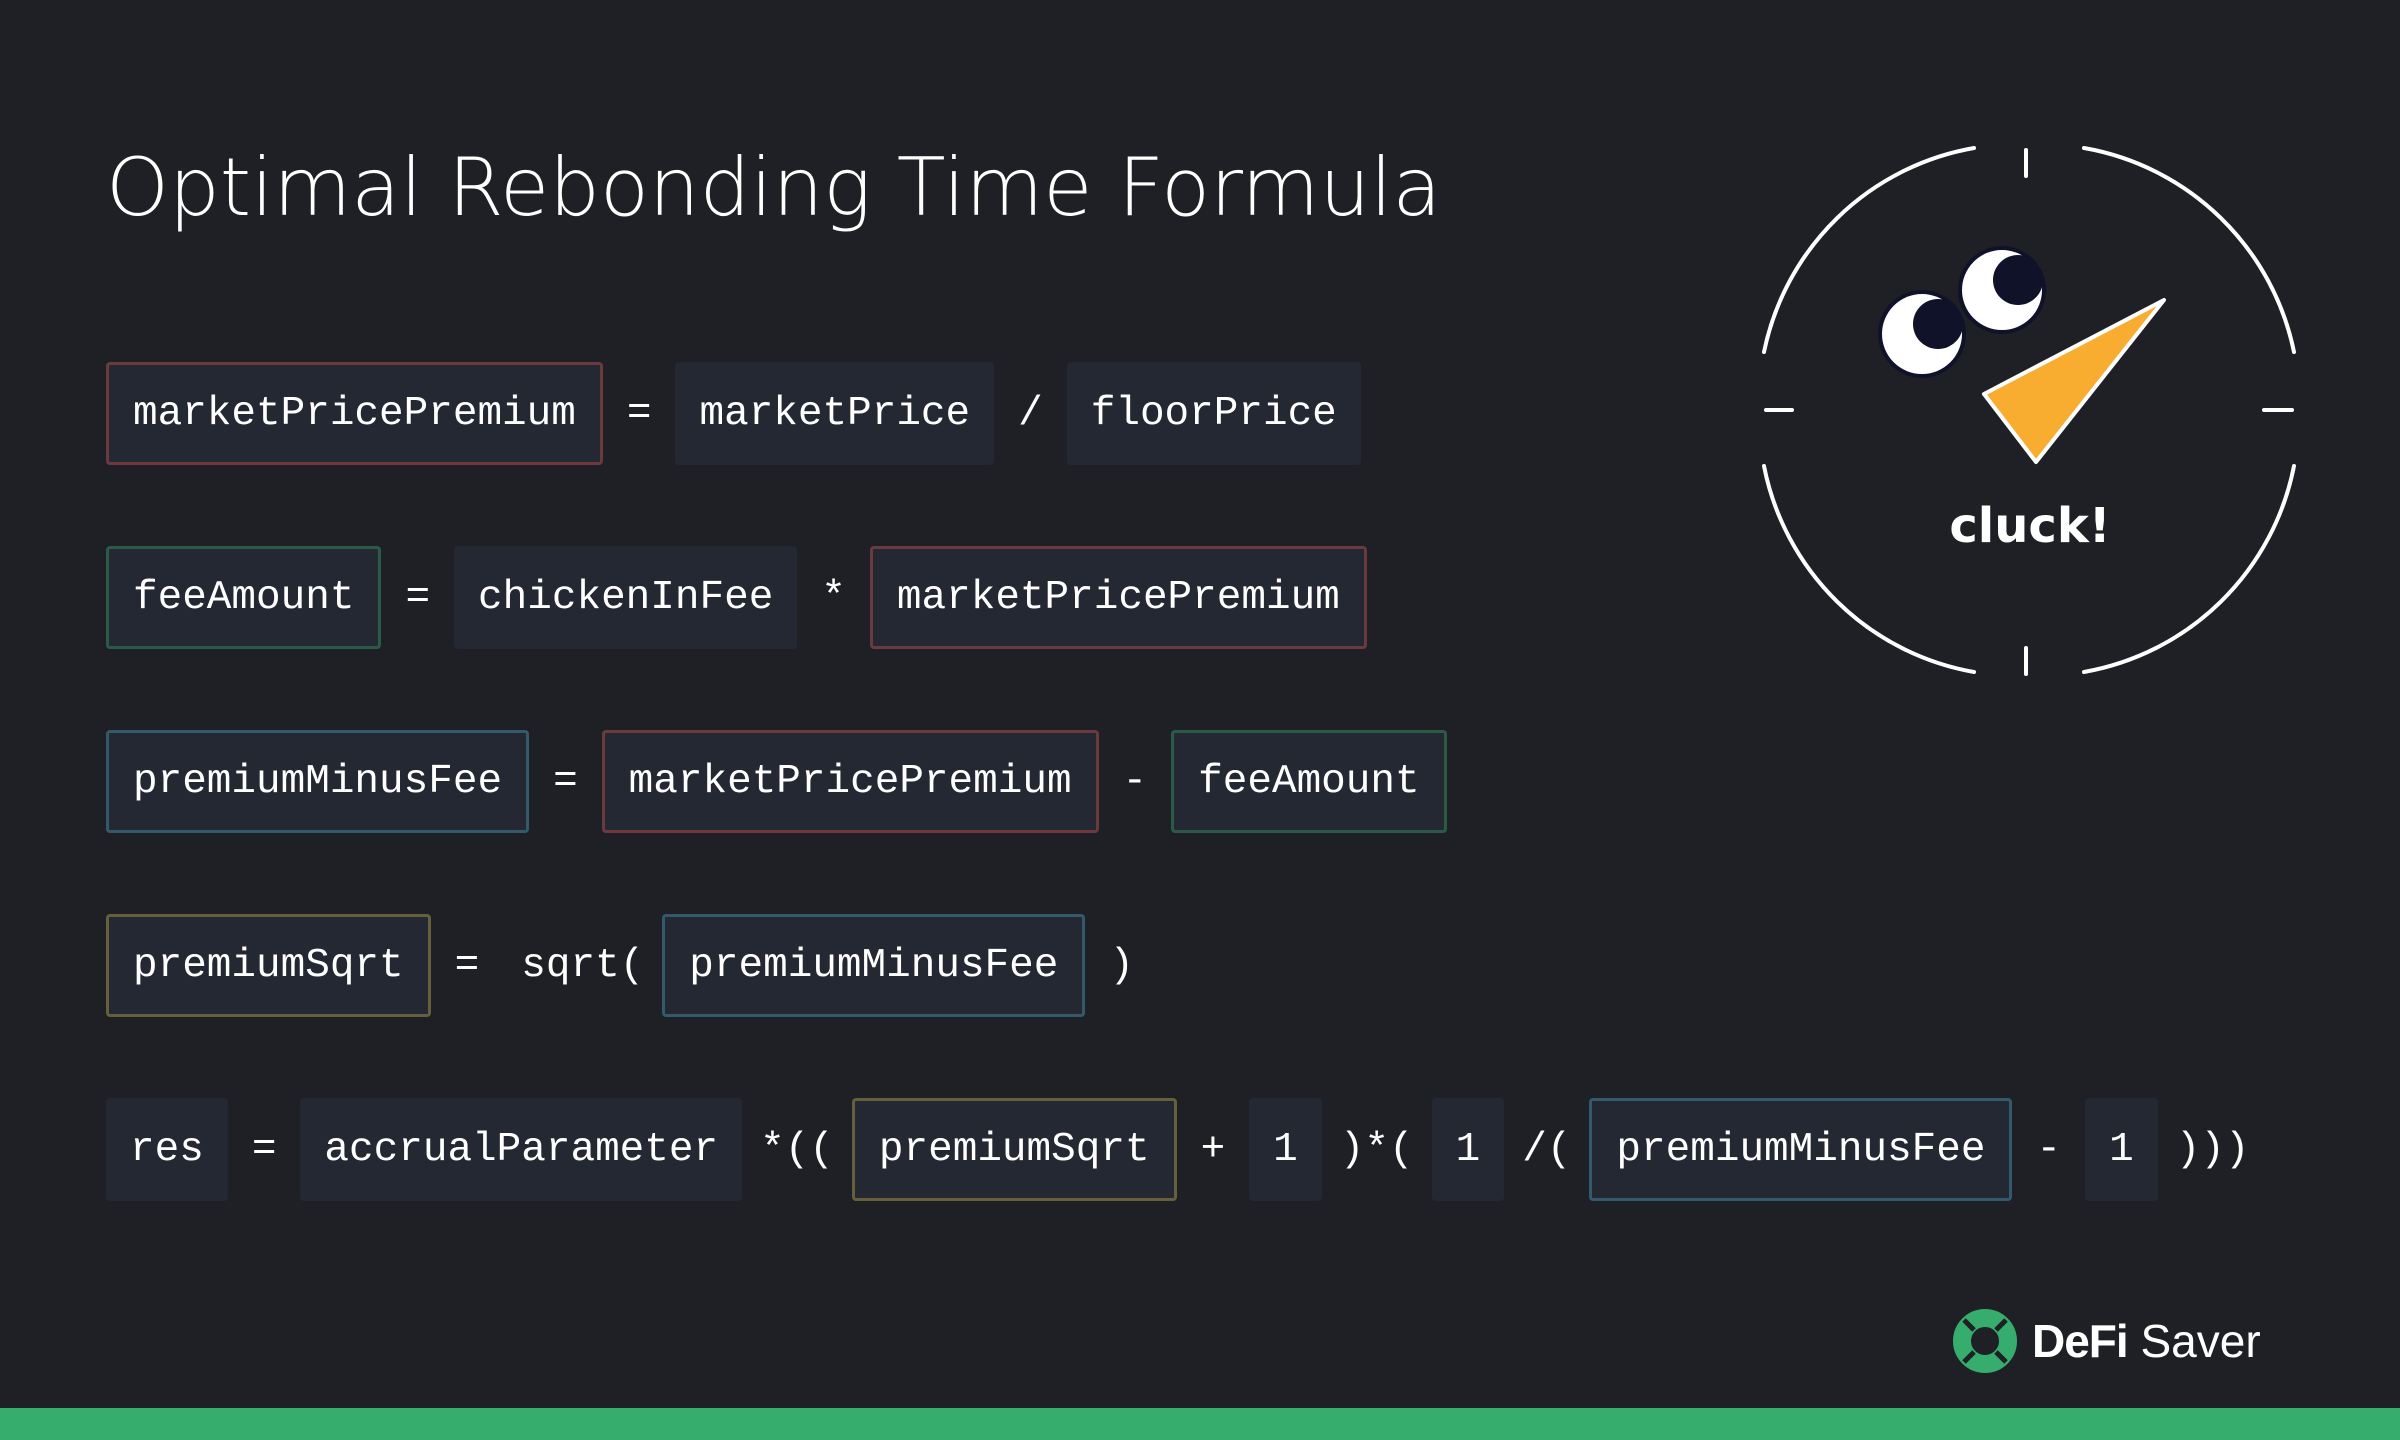  I want to click on clock-arc-bottom-right, so click(2189, 569).